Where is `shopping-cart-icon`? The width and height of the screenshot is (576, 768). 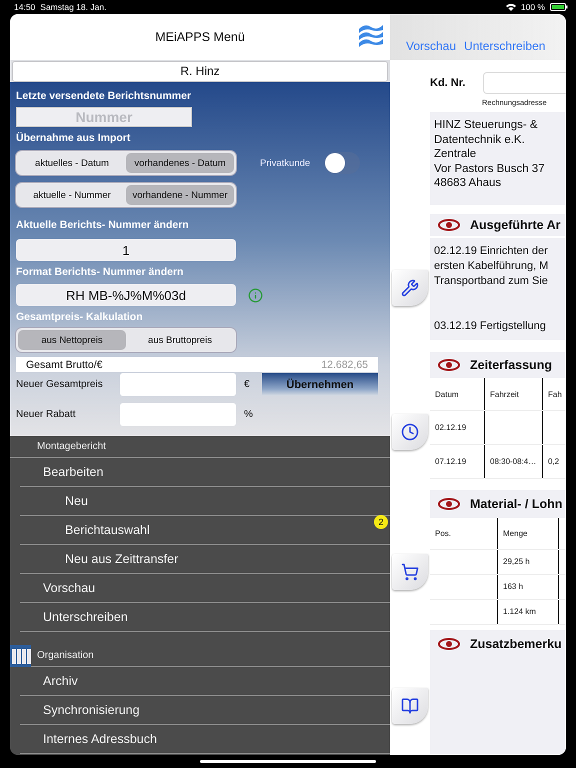
shopping-cart-icon is located at coordinates (410, 571).